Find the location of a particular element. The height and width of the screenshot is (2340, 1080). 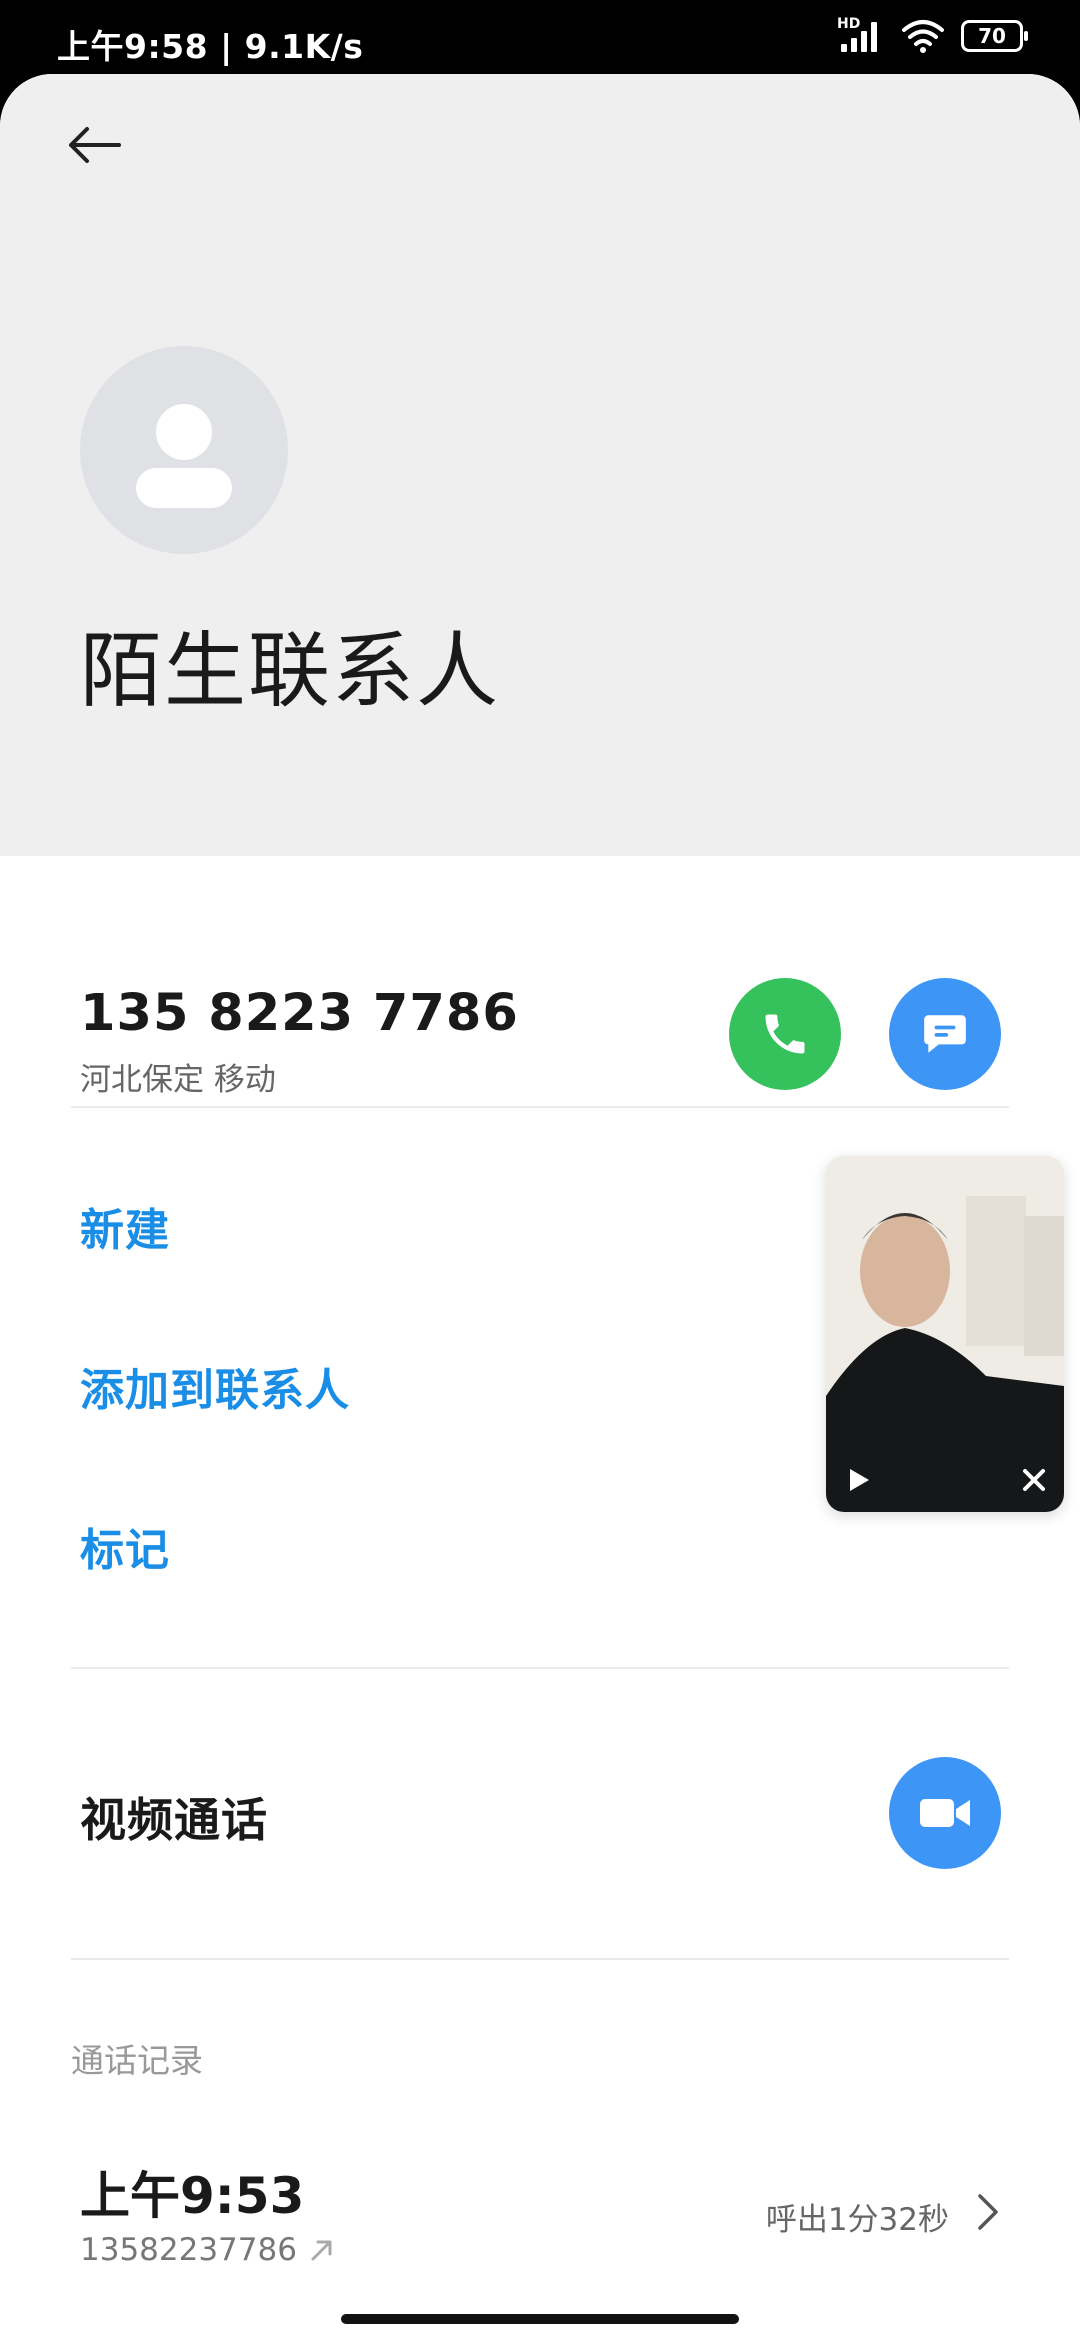

video-call-button is located at coordinates (945, 1813).